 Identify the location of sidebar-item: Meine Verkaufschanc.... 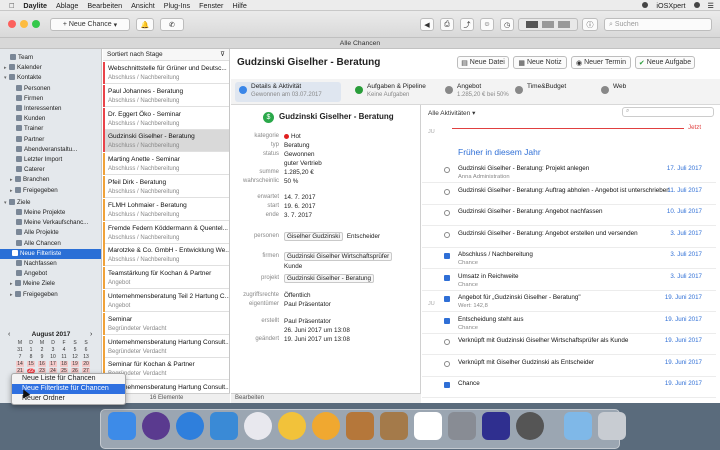
(52, 223).